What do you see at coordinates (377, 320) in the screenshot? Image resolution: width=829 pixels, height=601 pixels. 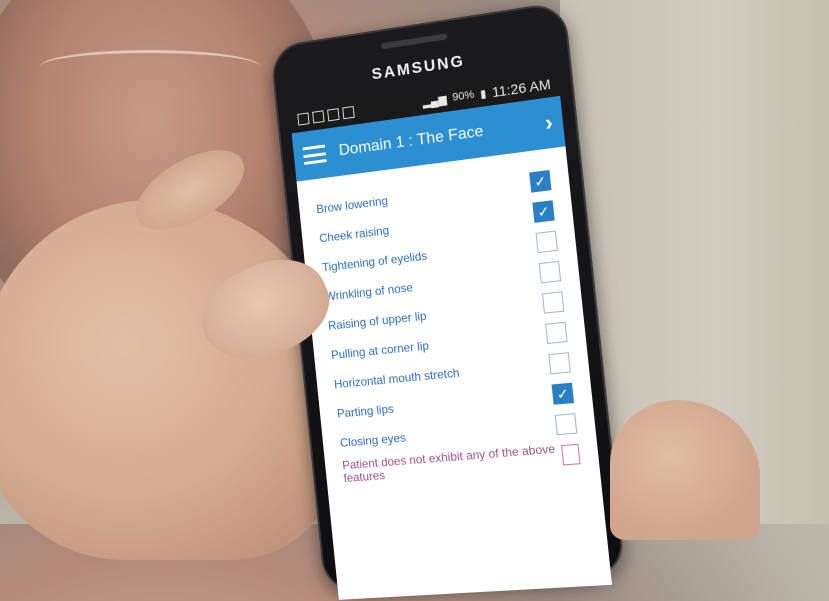 I see `checklist-item-label: Raising of upper lip` at bounding box center [377, 320].